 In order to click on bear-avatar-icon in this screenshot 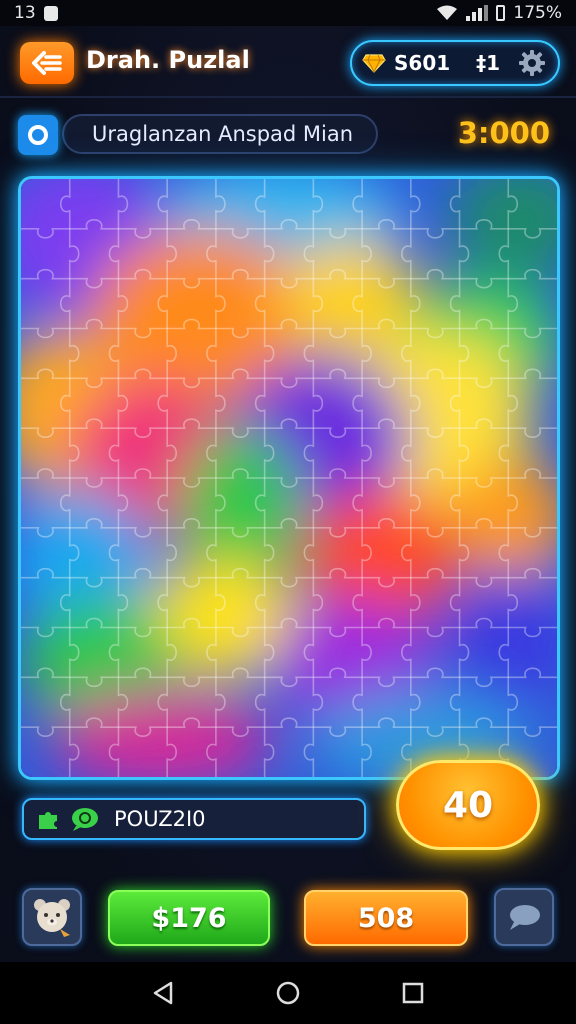, I will do `click(52, 918)`.